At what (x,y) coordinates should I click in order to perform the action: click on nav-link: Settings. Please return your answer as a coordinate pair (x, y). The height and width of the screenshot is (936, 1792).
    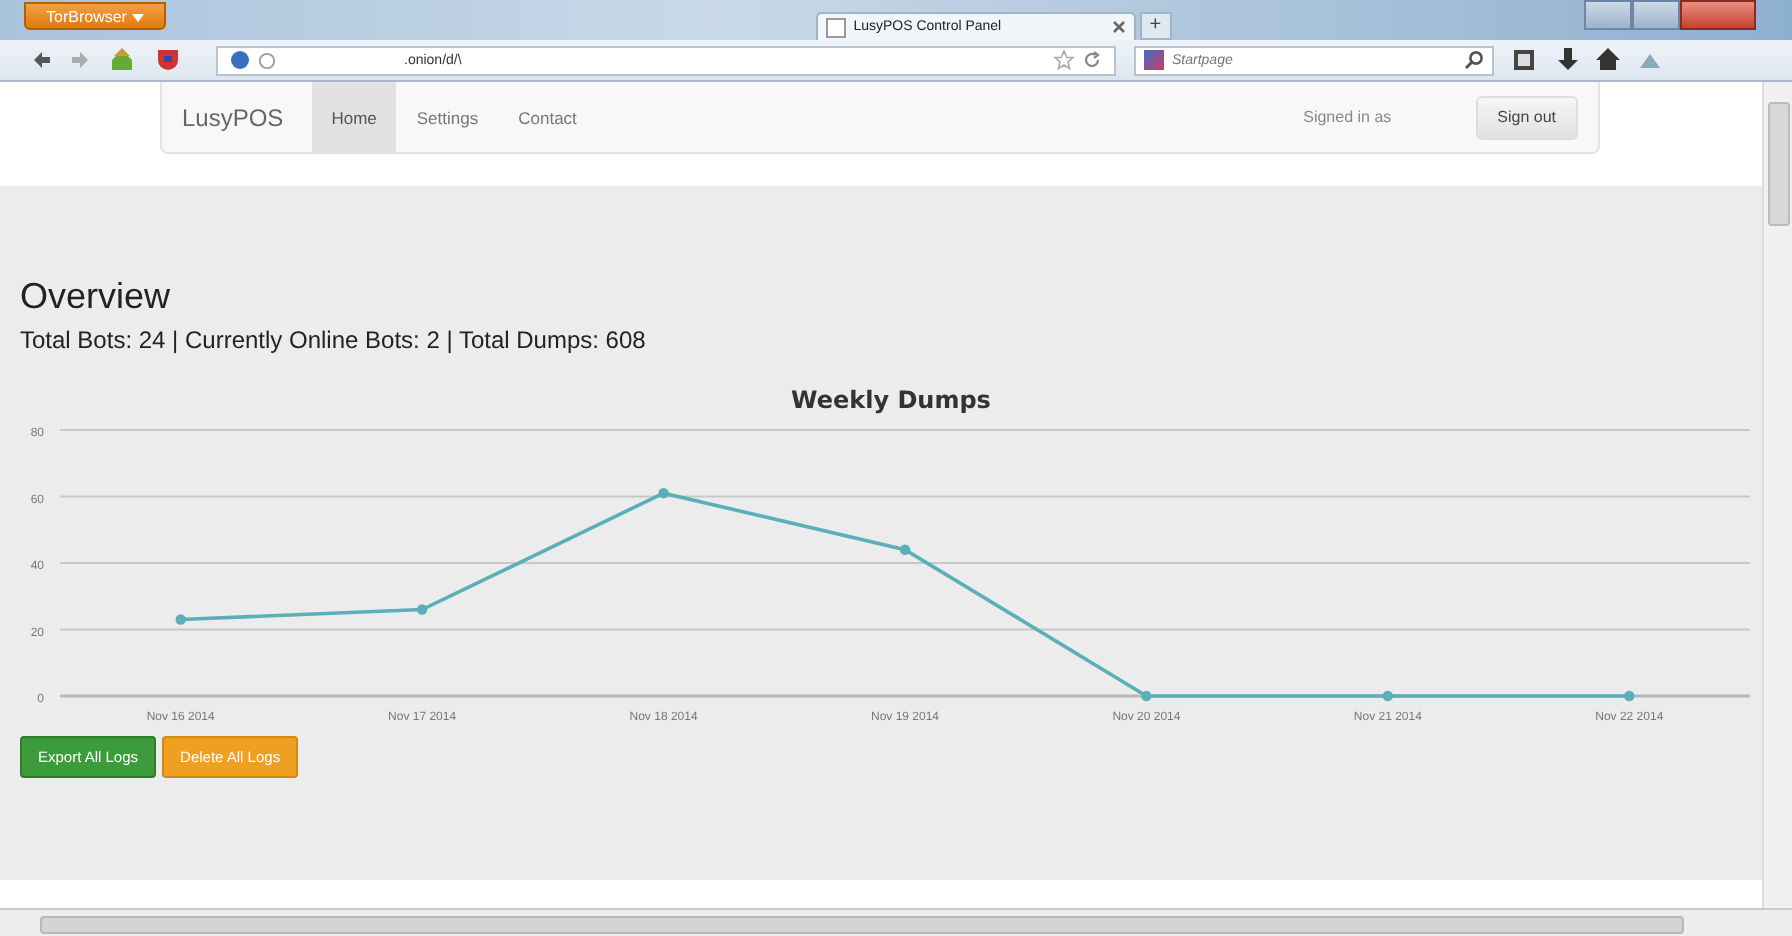
    Looking at the image, I should click on (447, 117).